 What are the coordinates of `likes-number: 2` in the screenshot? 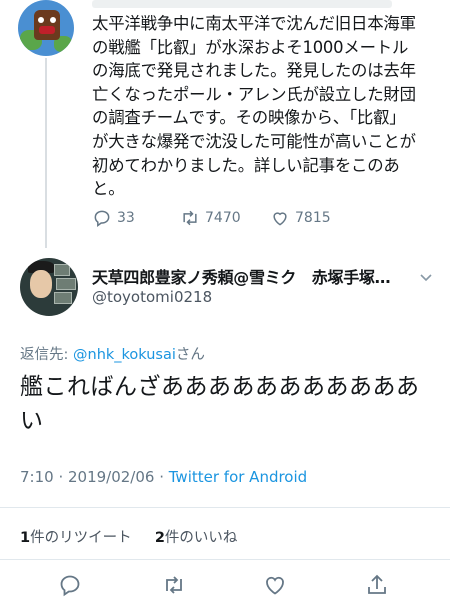 It's located at (159, 538).